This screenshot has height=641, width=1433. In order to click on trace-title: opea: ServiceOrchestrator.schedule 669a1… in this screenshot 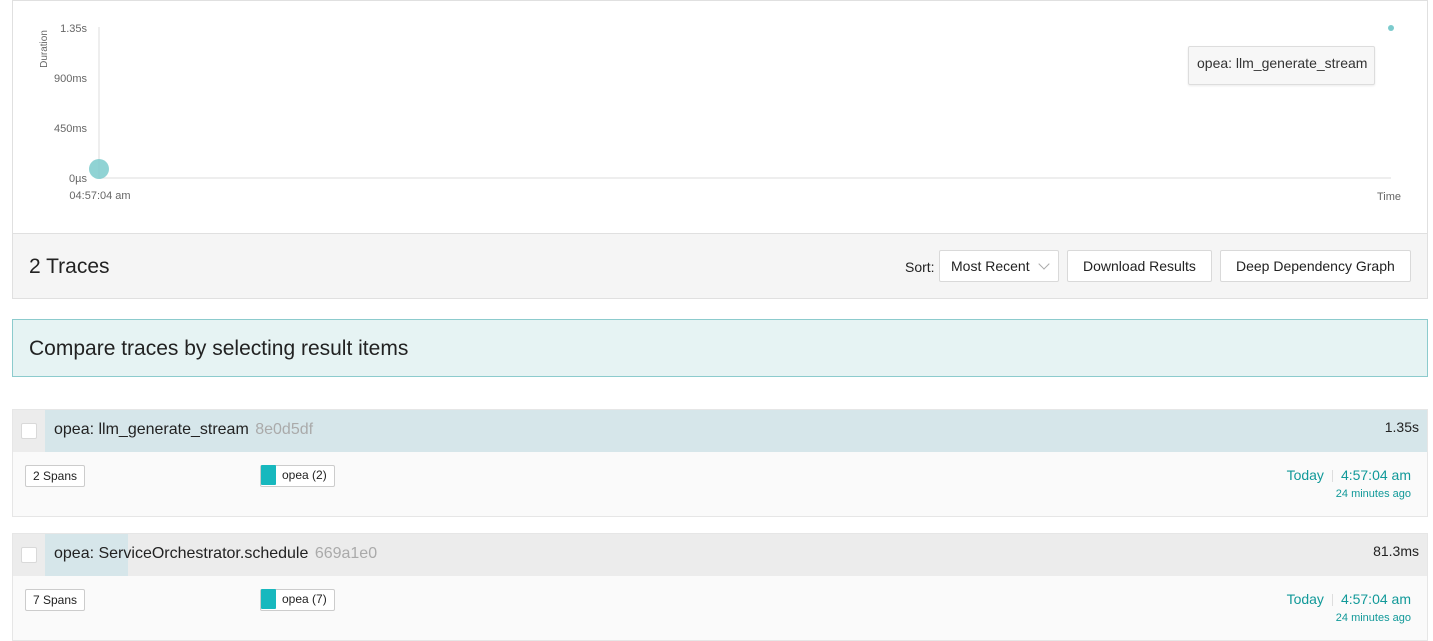, I will do `click(215, 554)`.